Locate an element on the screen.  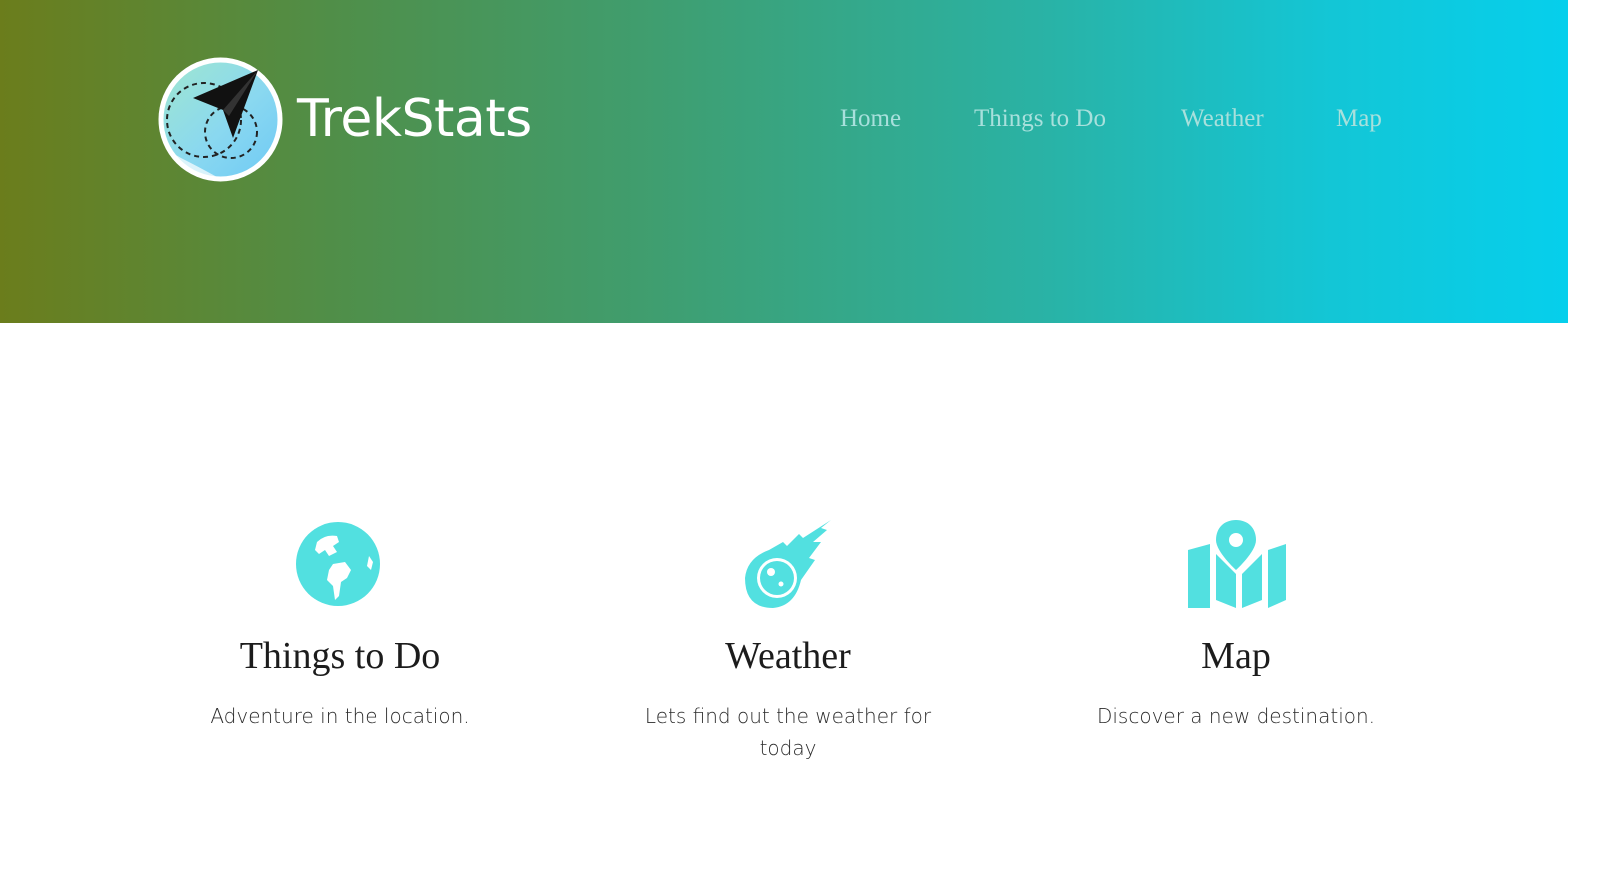
nav-weather: Weather is located at coordinates (1222, 119).